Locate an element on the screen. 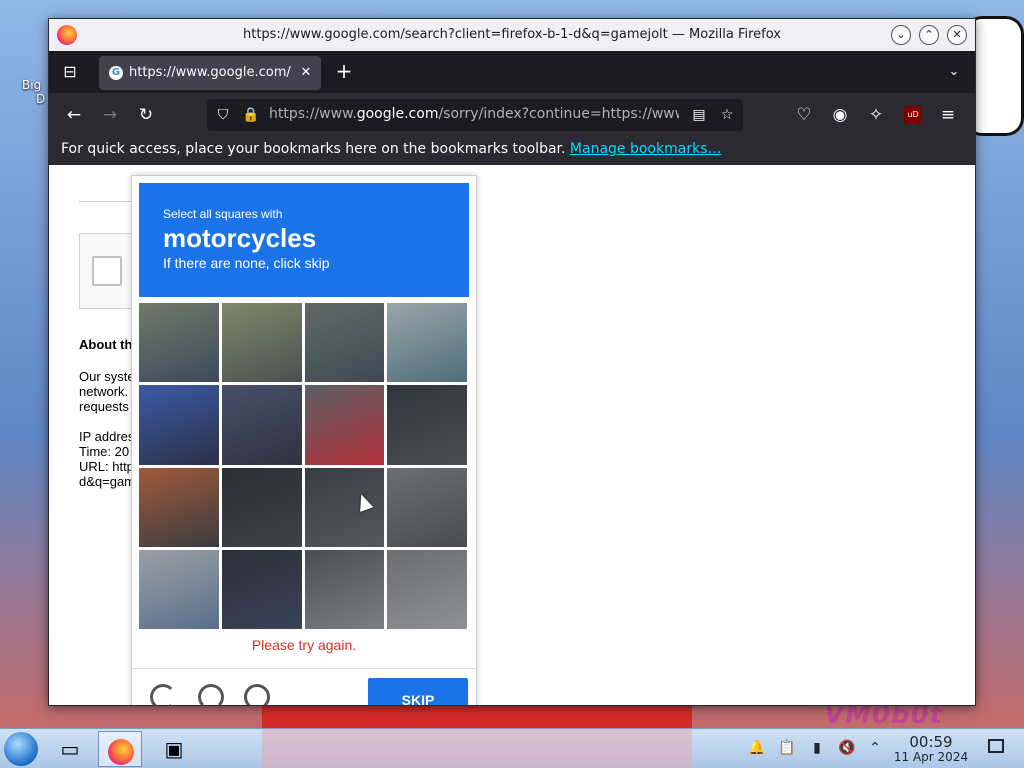 The height and width of the screenshot is (768, 1024). show-hidden-icons-icon: ⌃ is located at coordinates (875, 748).